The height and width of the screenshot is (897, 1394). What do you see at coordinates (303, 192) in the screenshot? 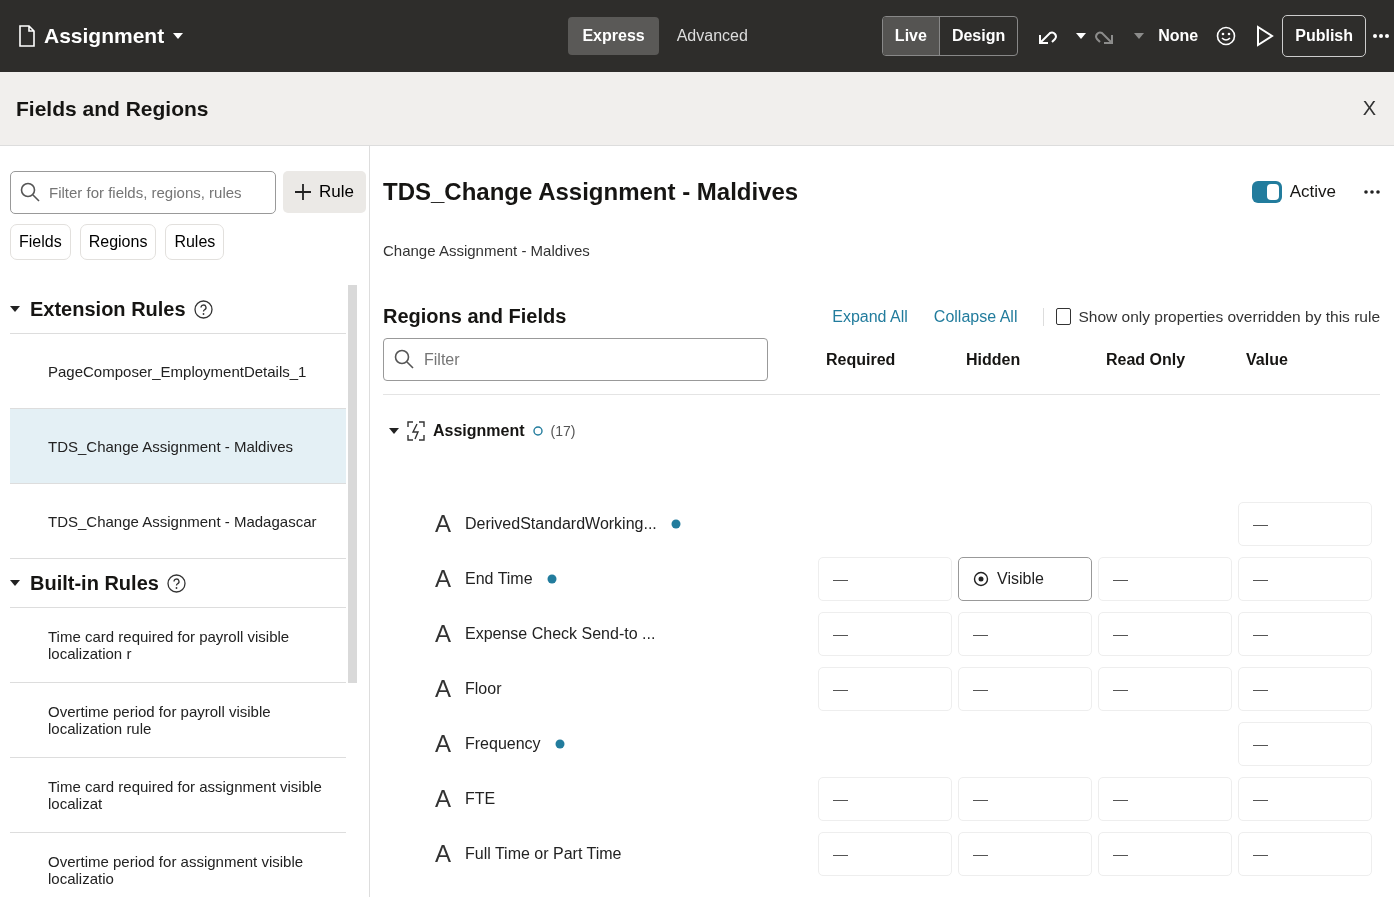
I see `plus-icon` at bounding box center [303, 192].